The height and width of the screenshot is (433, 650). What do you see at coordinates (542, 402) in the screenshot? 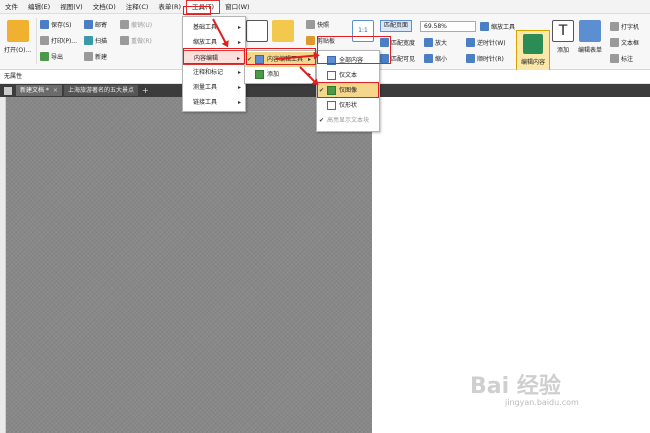
I see `watermark-url: jingyan.baidu.com` at bounding box center [542, 402].